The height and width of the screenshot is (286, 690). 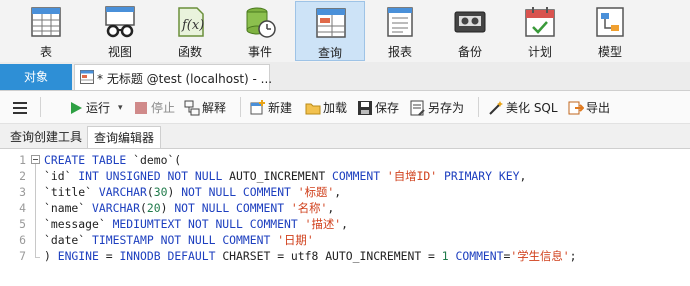 I want to click on export-icon, so click(x=576, y=108).